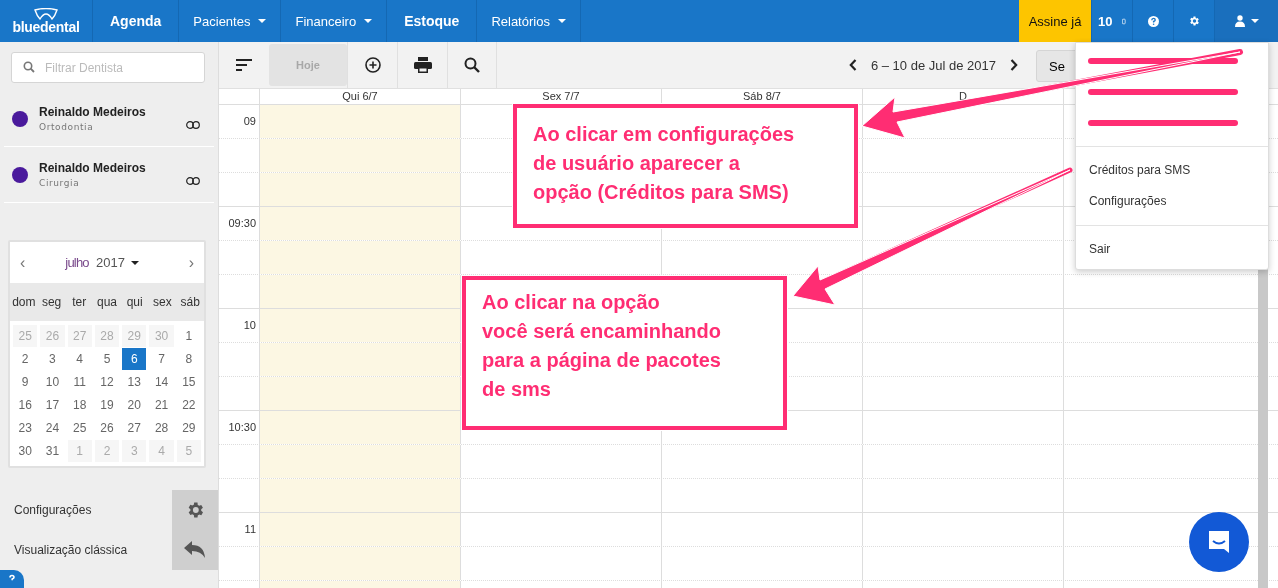  I want to click on day-cell: 10, so click(52, 382).